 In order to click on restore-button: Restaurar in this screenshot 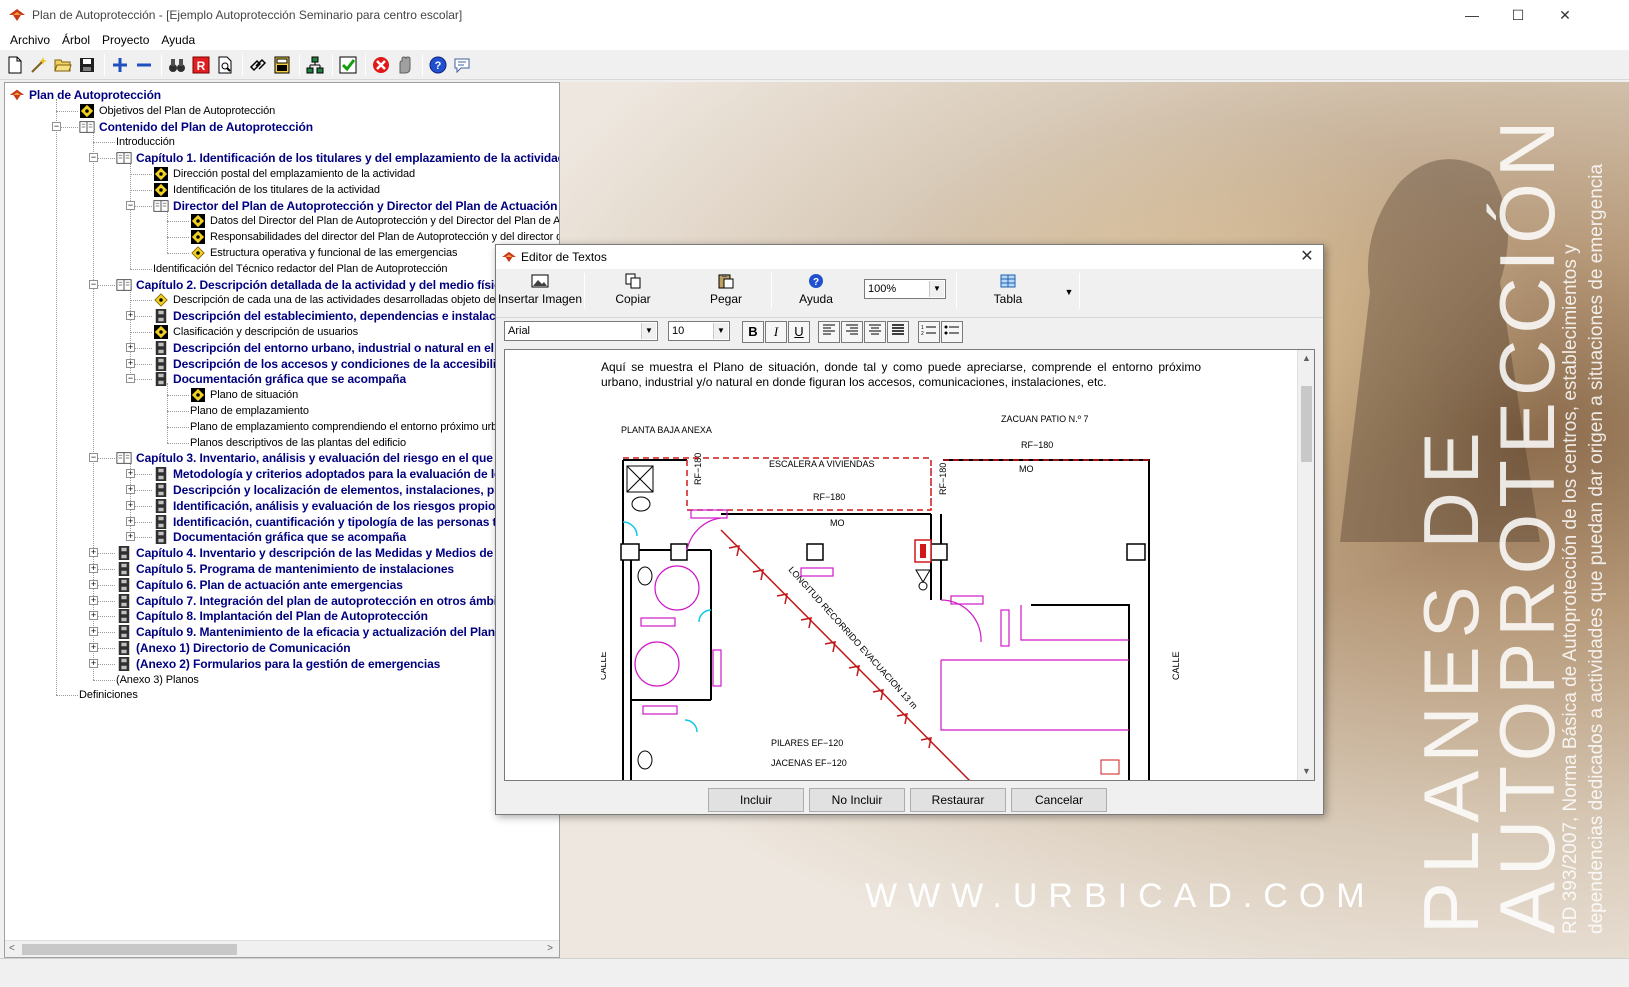, I will do `click(958, 800)`.